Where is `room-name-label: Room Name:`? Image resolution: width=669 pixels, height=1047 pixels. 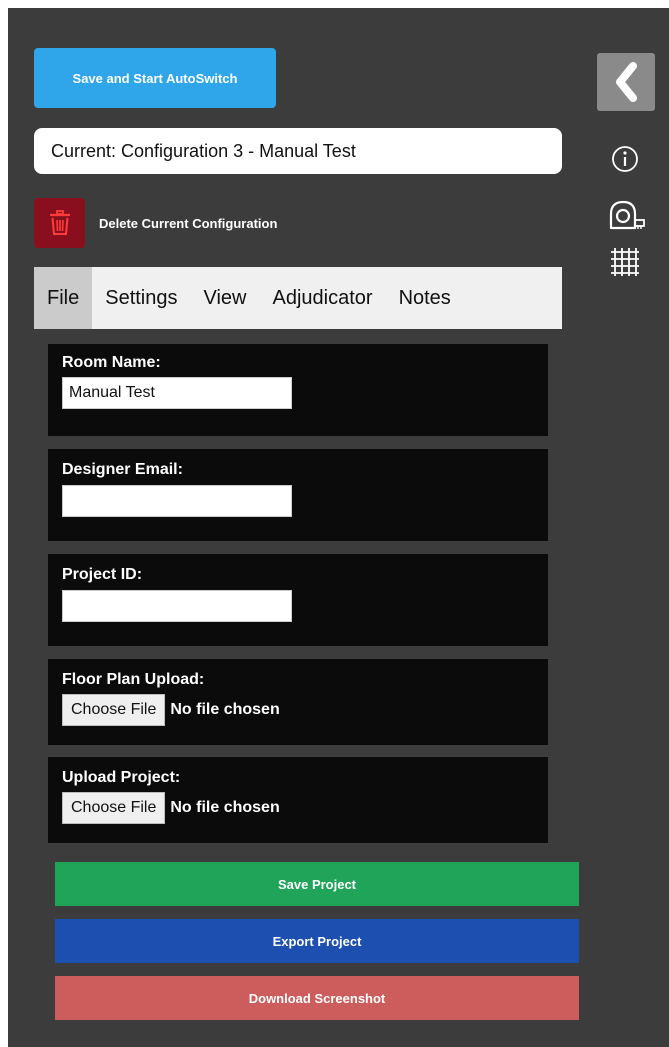 room-name-label: Room Name: is located at coordinates (111, 362).